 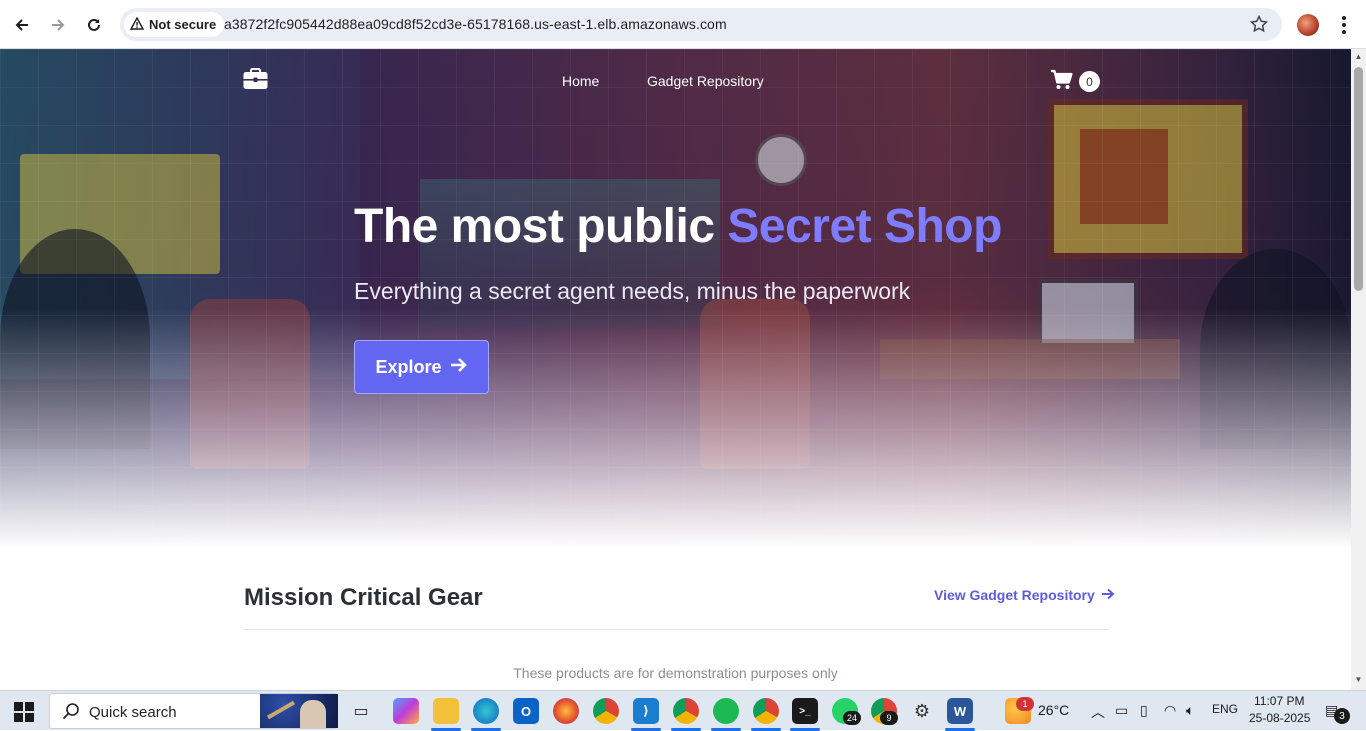 I want to click on windows-start-icon, so click(x=24, y=712).